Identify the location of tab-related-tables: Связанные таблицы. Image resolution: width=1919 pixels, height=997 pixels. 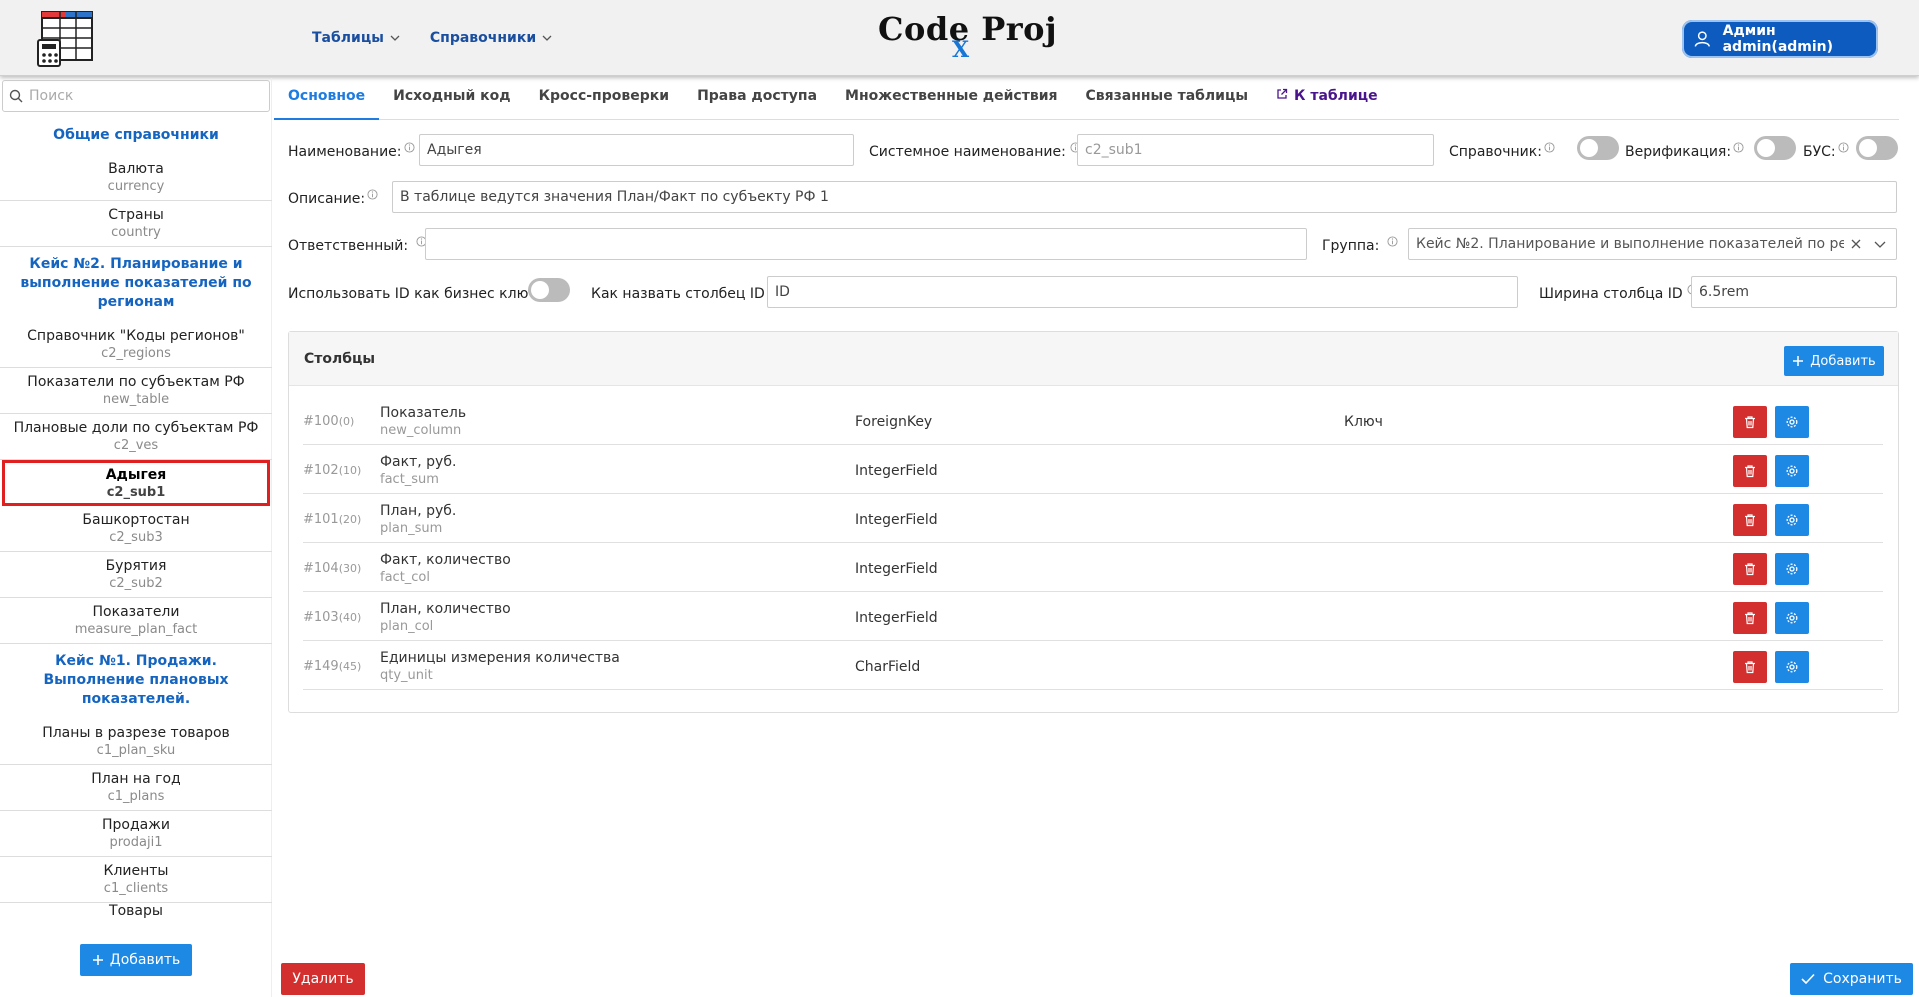
(1167, 100).